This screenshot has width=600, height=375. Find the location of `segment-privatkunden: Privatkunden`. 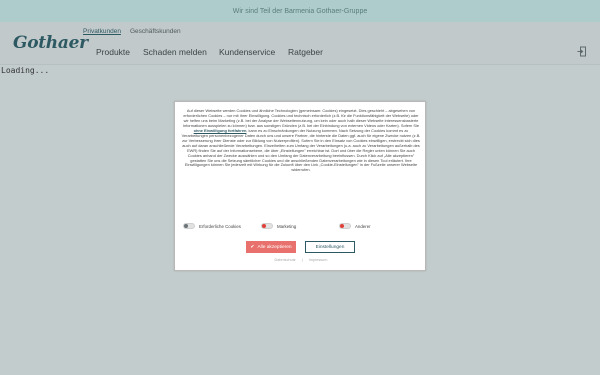

segment-privatkunden: Privatkunden is located at coordinates (102, 31).